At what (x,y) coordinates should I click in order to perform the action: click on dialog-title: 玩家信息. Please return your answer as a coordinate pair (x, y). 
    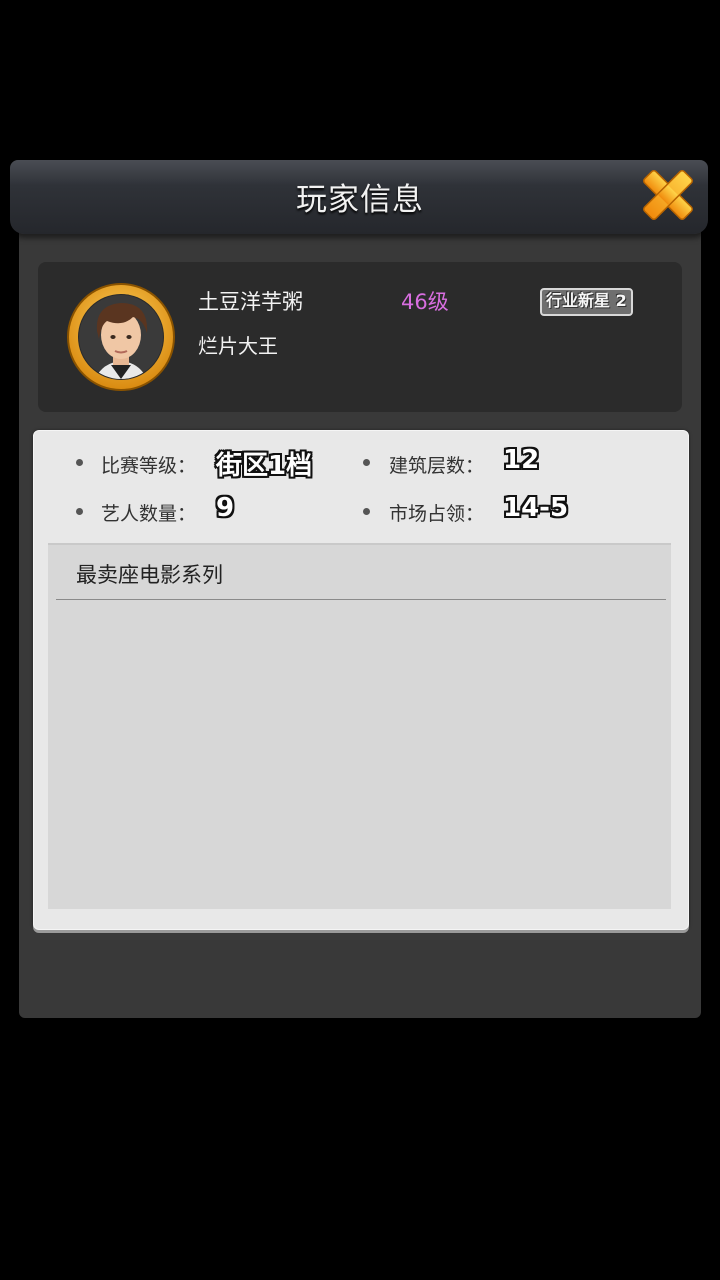
    Looking at the image, I should click on (360, 200).